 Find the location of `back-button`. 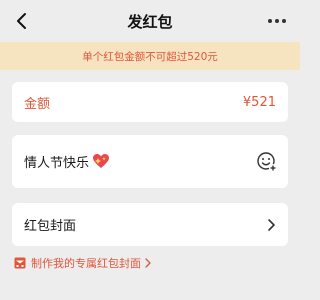

back-button is located at coordinates (22, 21).